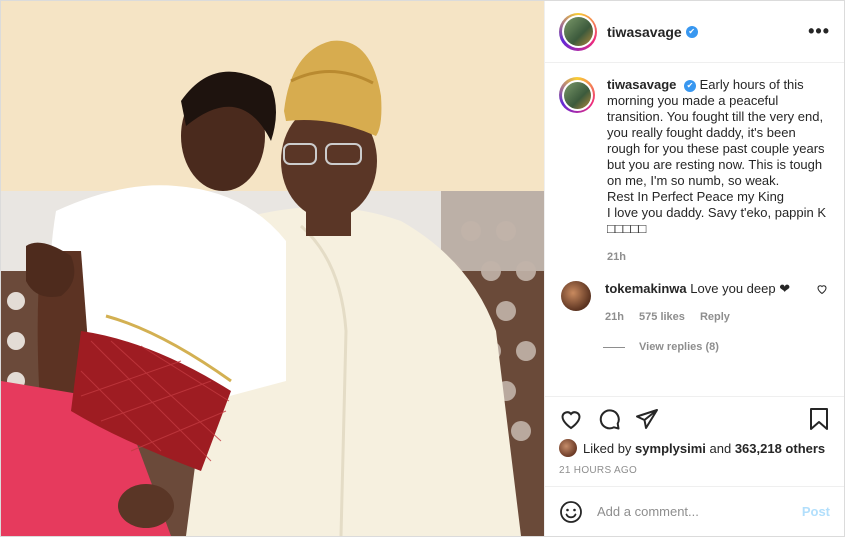 The width and height of the screenshot is (845, 537). What do you see at coordinates (646, 288) in the screenshot?
I see `commenter-username: tokemakinwa` at bounding box center [646, 288].